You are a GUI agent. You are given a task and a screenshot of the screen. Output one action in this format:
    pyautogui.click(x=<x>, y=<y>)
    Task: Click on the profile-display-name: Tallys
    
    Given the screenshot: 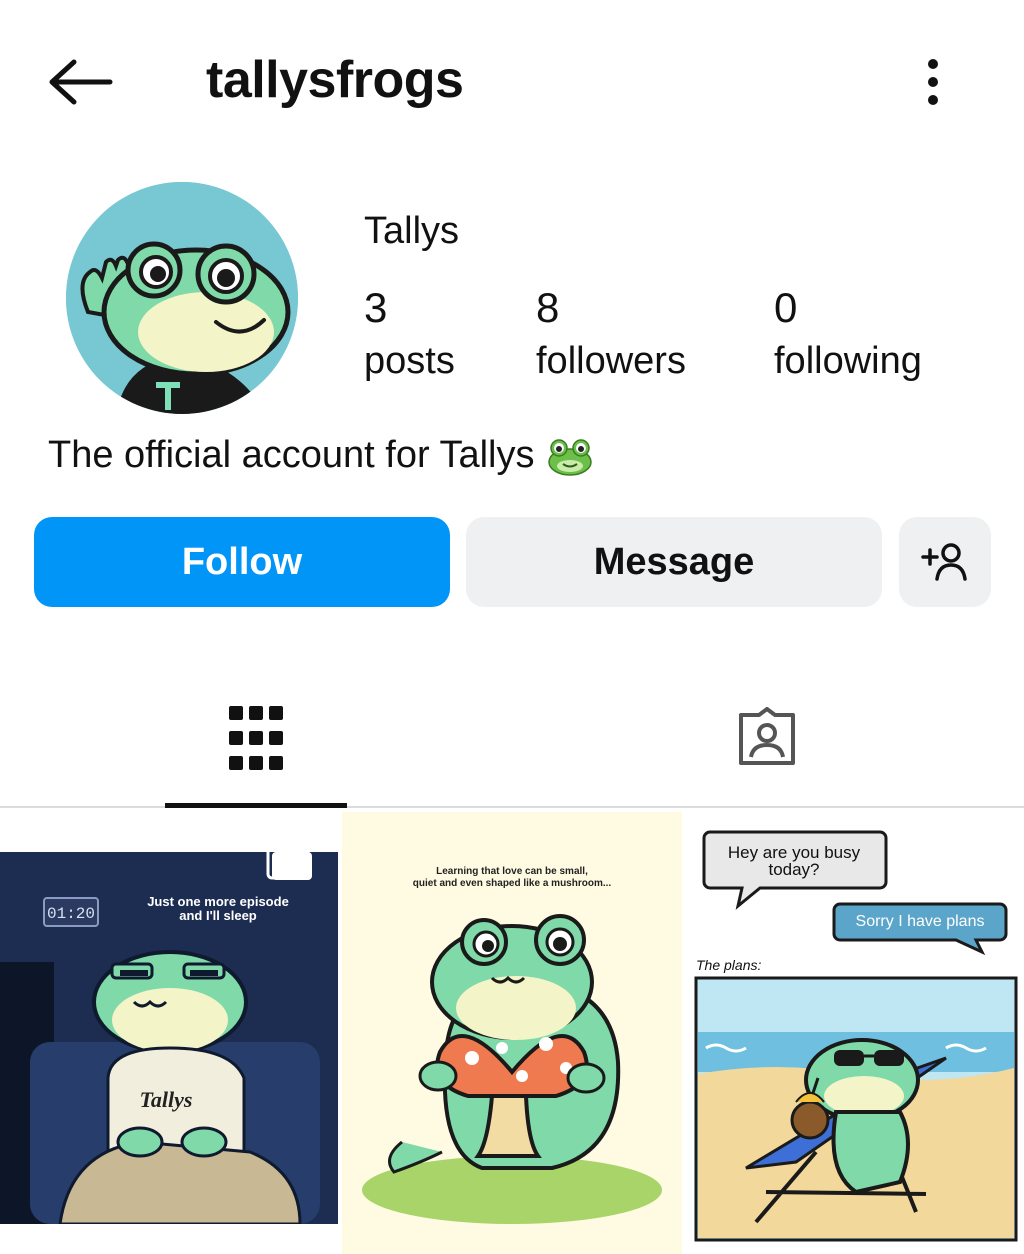 What is the action you would take?
    pyautogui.click(x=412, y=231)
    